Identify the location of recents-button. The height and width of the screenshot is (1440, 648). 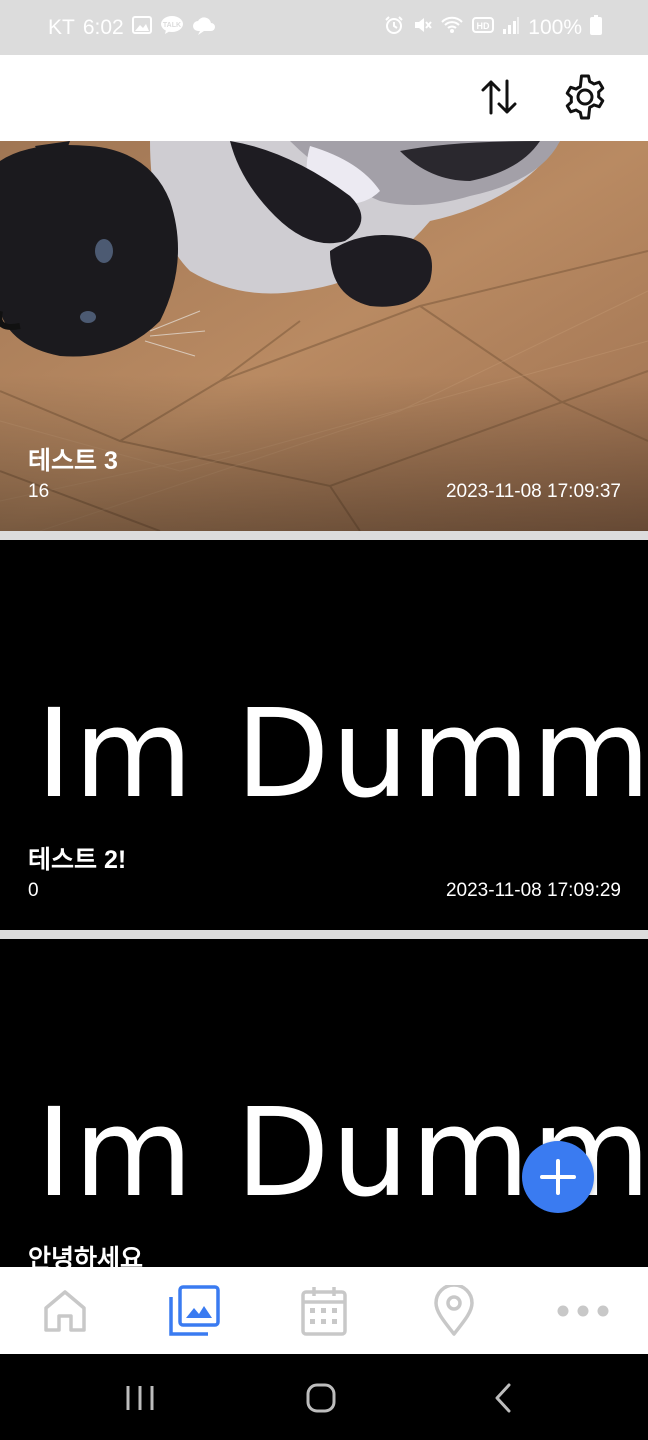
(140, 1398).